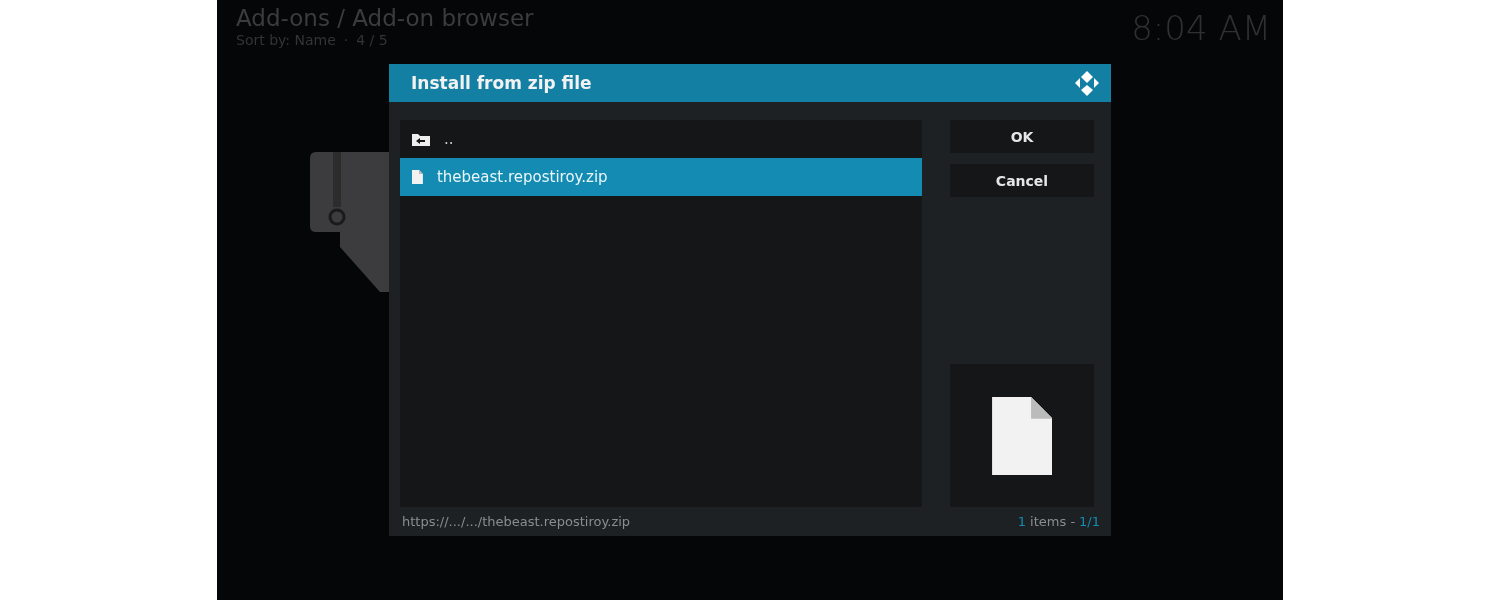 The height and width of the screenshot is (600, 1500). Describe the element at coordinates (522, 177) in the screenshot. I see `item-label: thebeast.repostiroy.zip` at that location.